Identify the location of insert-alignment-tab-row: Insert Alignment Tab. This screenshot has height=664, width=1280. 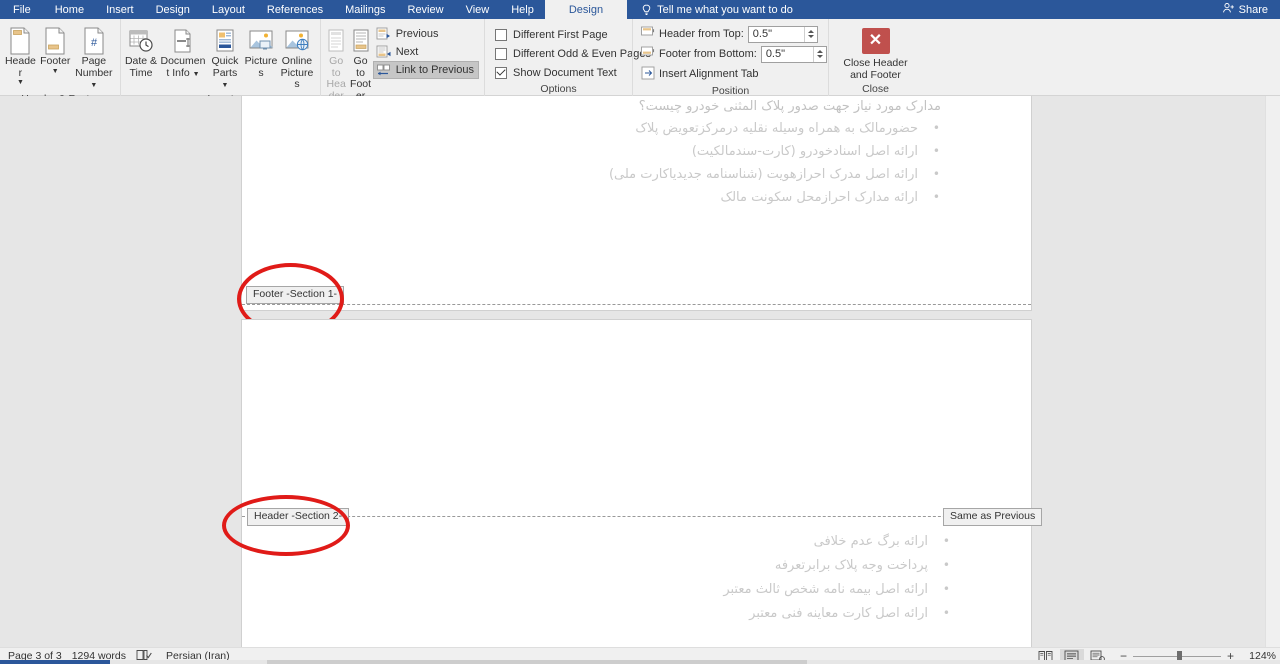
(699, 74).